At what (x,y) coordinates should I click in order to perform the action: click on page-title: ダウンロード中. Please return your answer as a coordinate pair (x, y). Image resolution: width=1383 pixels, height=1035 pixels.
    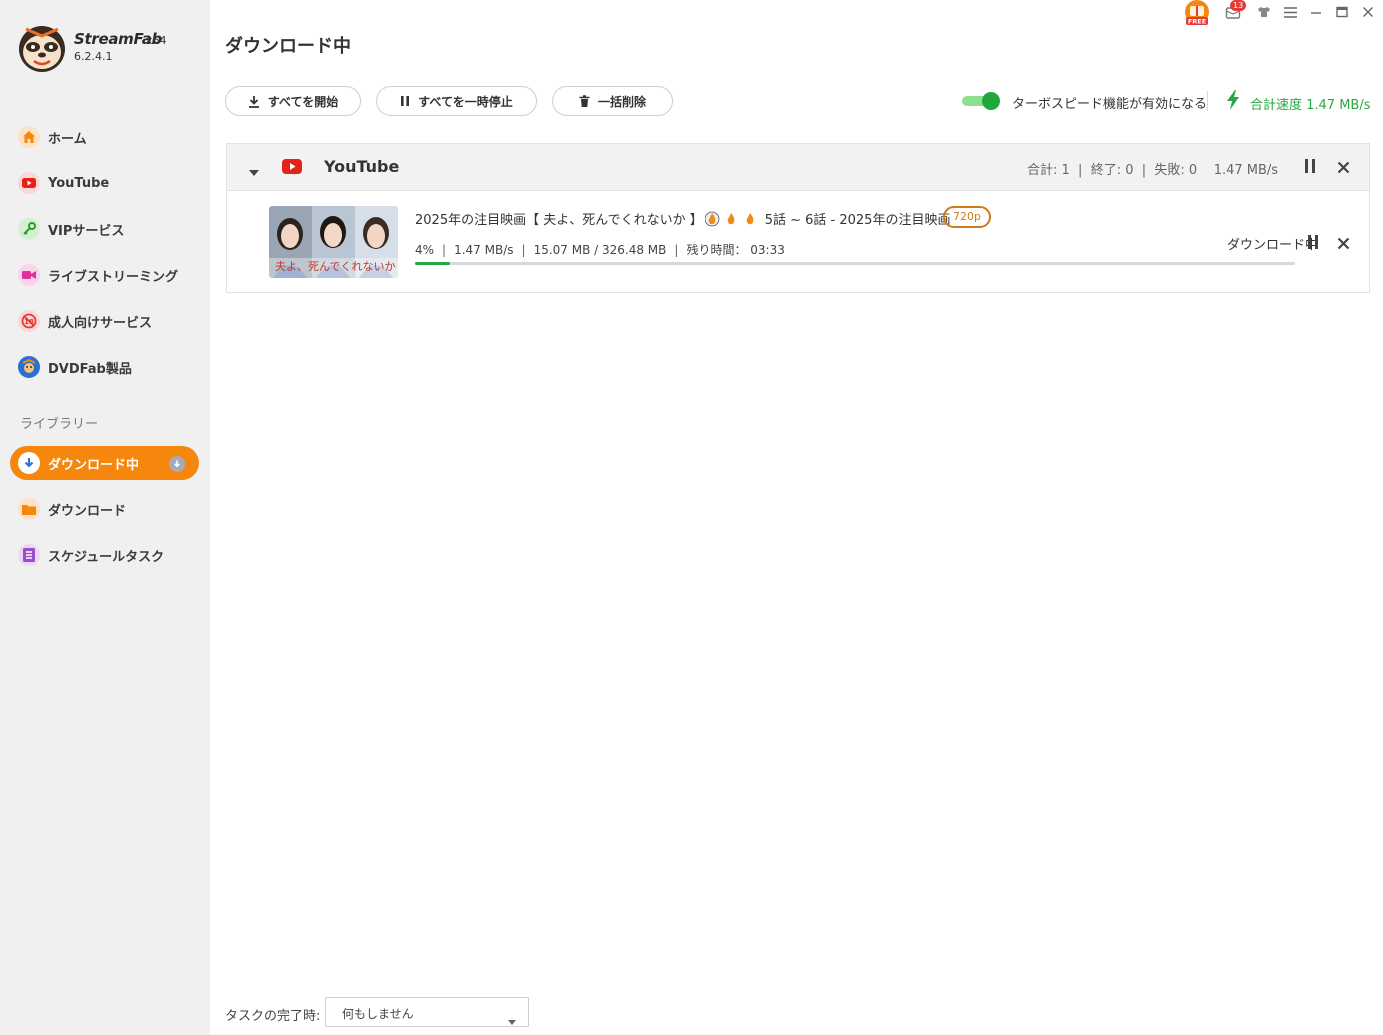
    Looking at the image, I should click on (288, 46).